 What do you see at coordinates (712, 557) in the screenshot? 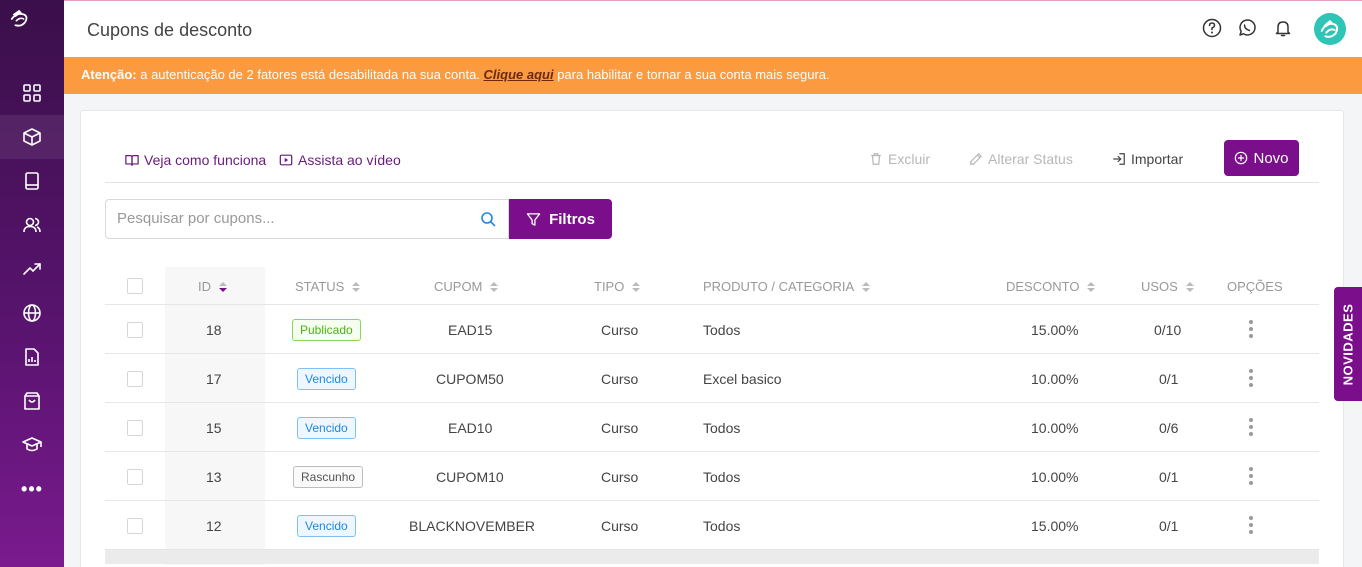
I see `table-footer` at bounding box center [712, 557].